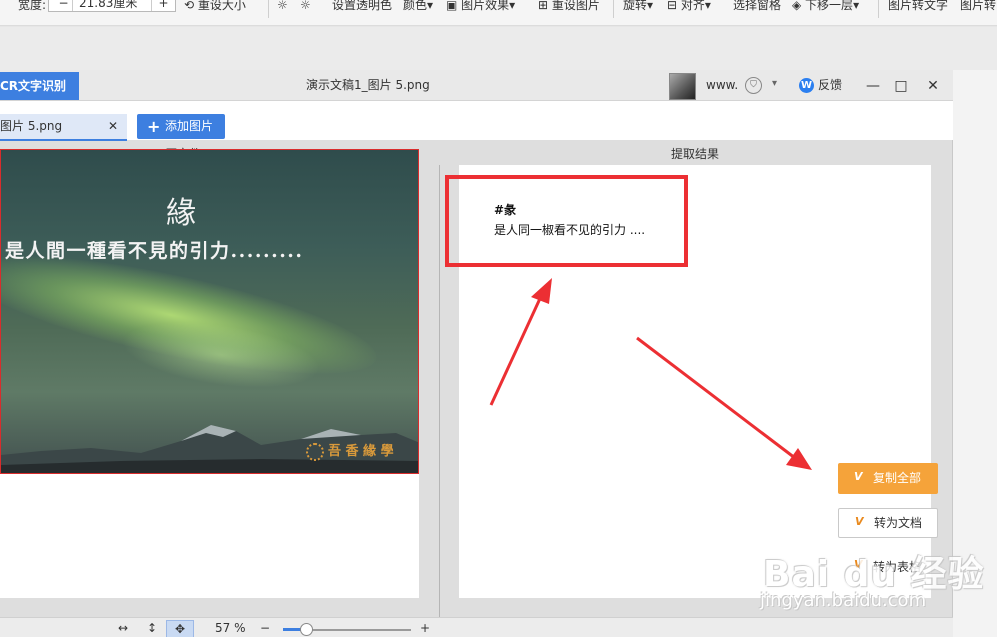  I want to click on align-dropdown: ⊟ 对齐▾, so click(689, 7).